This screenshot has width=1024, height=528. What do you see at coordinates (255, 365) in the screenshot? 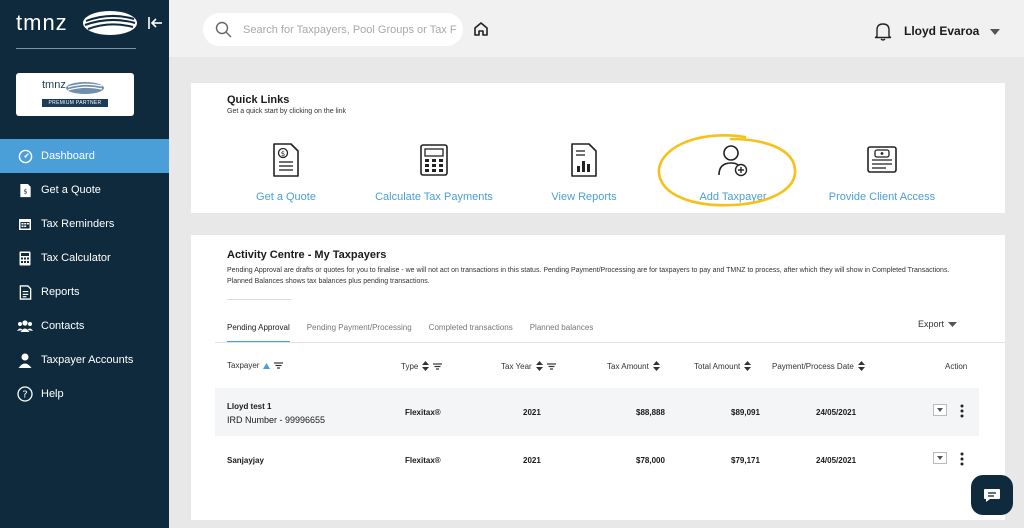
I see `column-header-taxpayer: Taxpayer` at bounding box center [255, 365].